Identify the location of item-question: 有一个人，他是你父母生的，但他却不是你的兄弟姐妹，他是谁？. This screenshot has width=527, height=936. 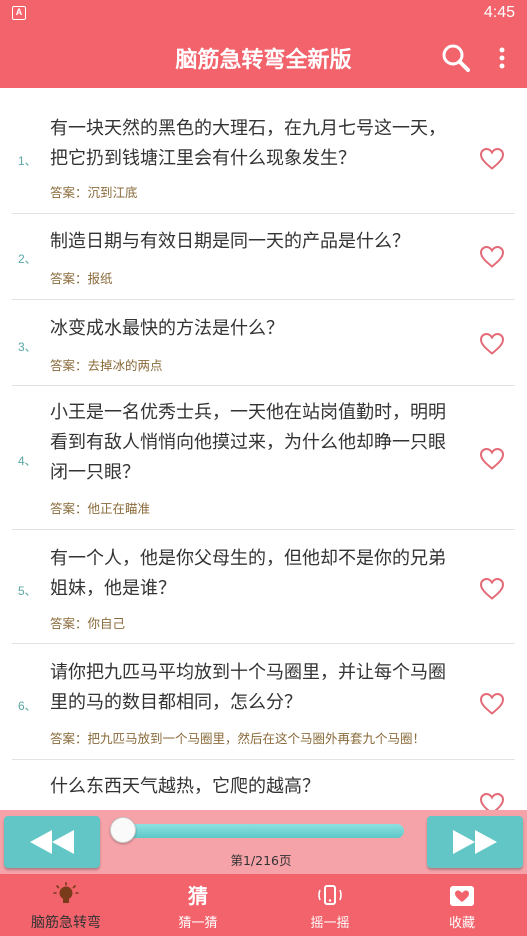
(248, 573).